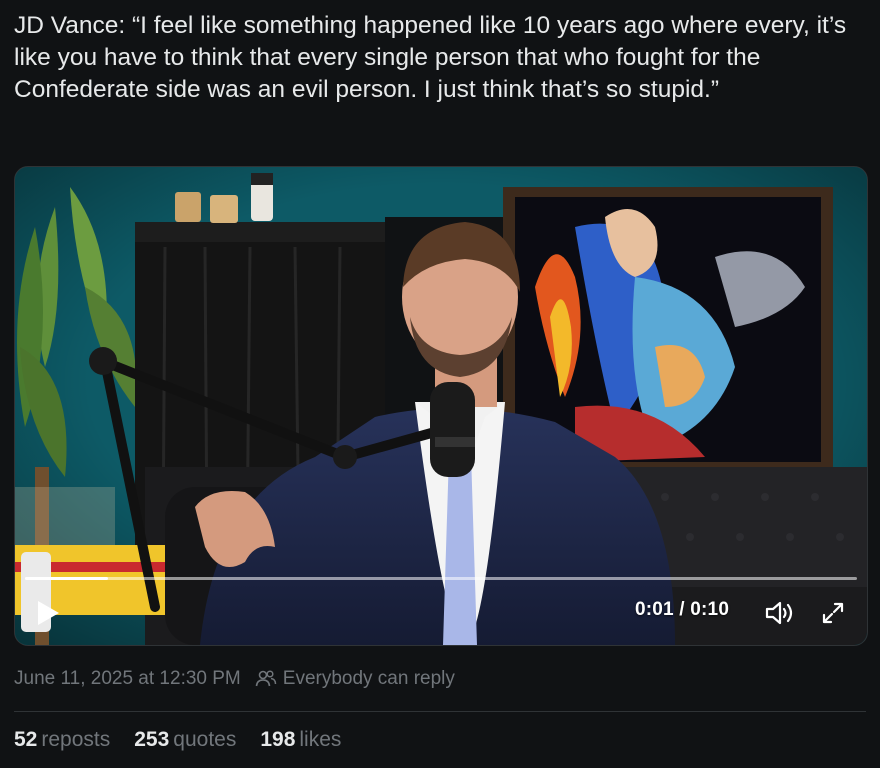  I want to click on likes-stat: 198 likes, so click(300, 740).